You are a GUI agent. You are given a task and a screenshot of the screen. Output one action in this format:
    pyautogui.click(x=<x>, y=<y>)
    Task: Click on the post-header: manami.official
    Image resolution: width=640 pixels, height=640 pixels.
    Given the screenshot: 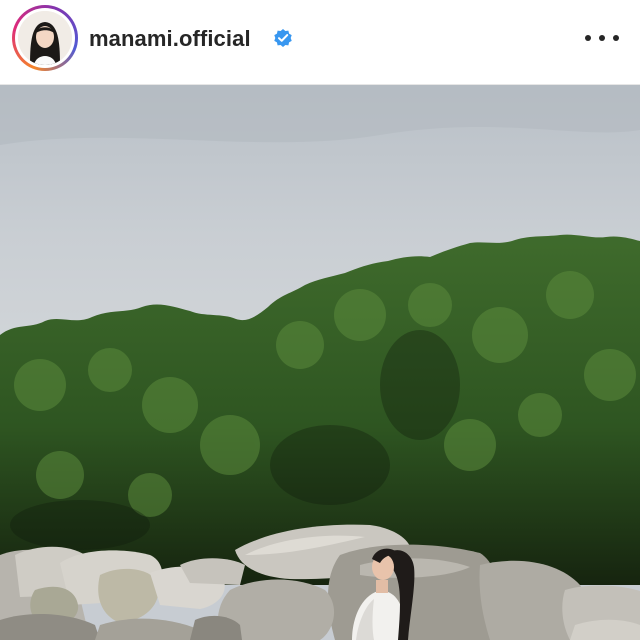 What is the action you would take?
    pyautogui.click(x=320, y=42)
    